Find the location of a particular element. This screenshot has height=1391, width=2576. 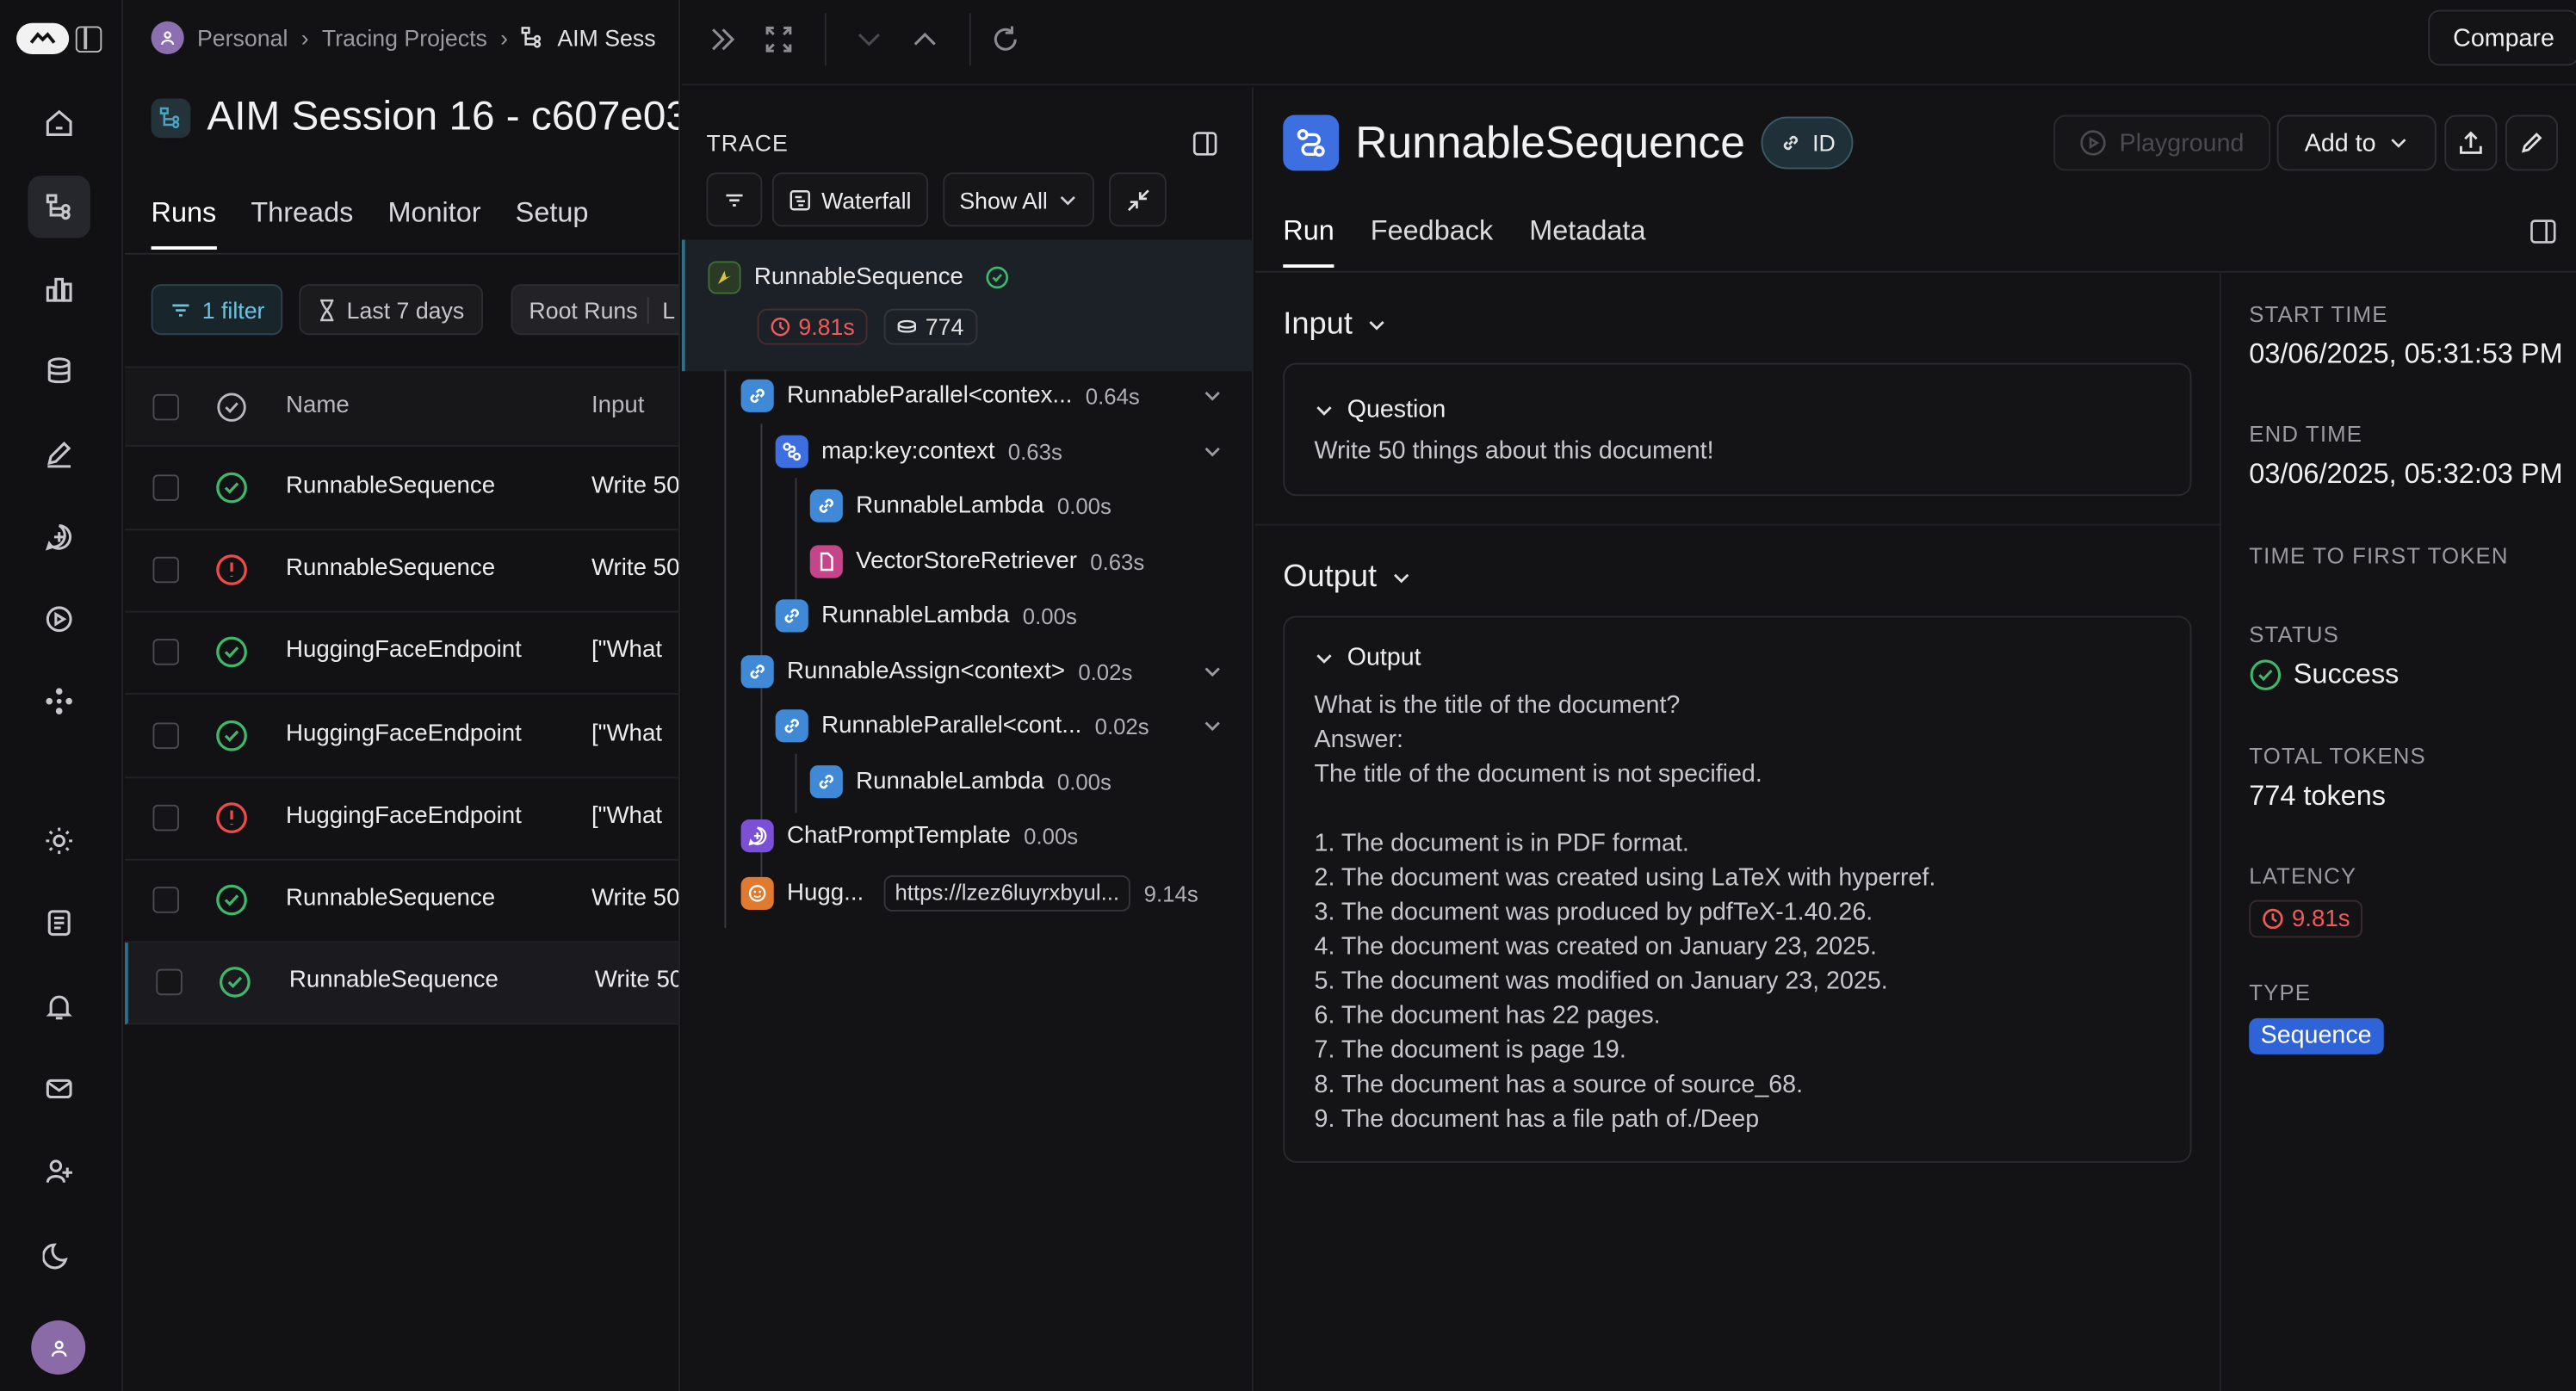

collapse-all-button is located at coordinates (1138, 199).